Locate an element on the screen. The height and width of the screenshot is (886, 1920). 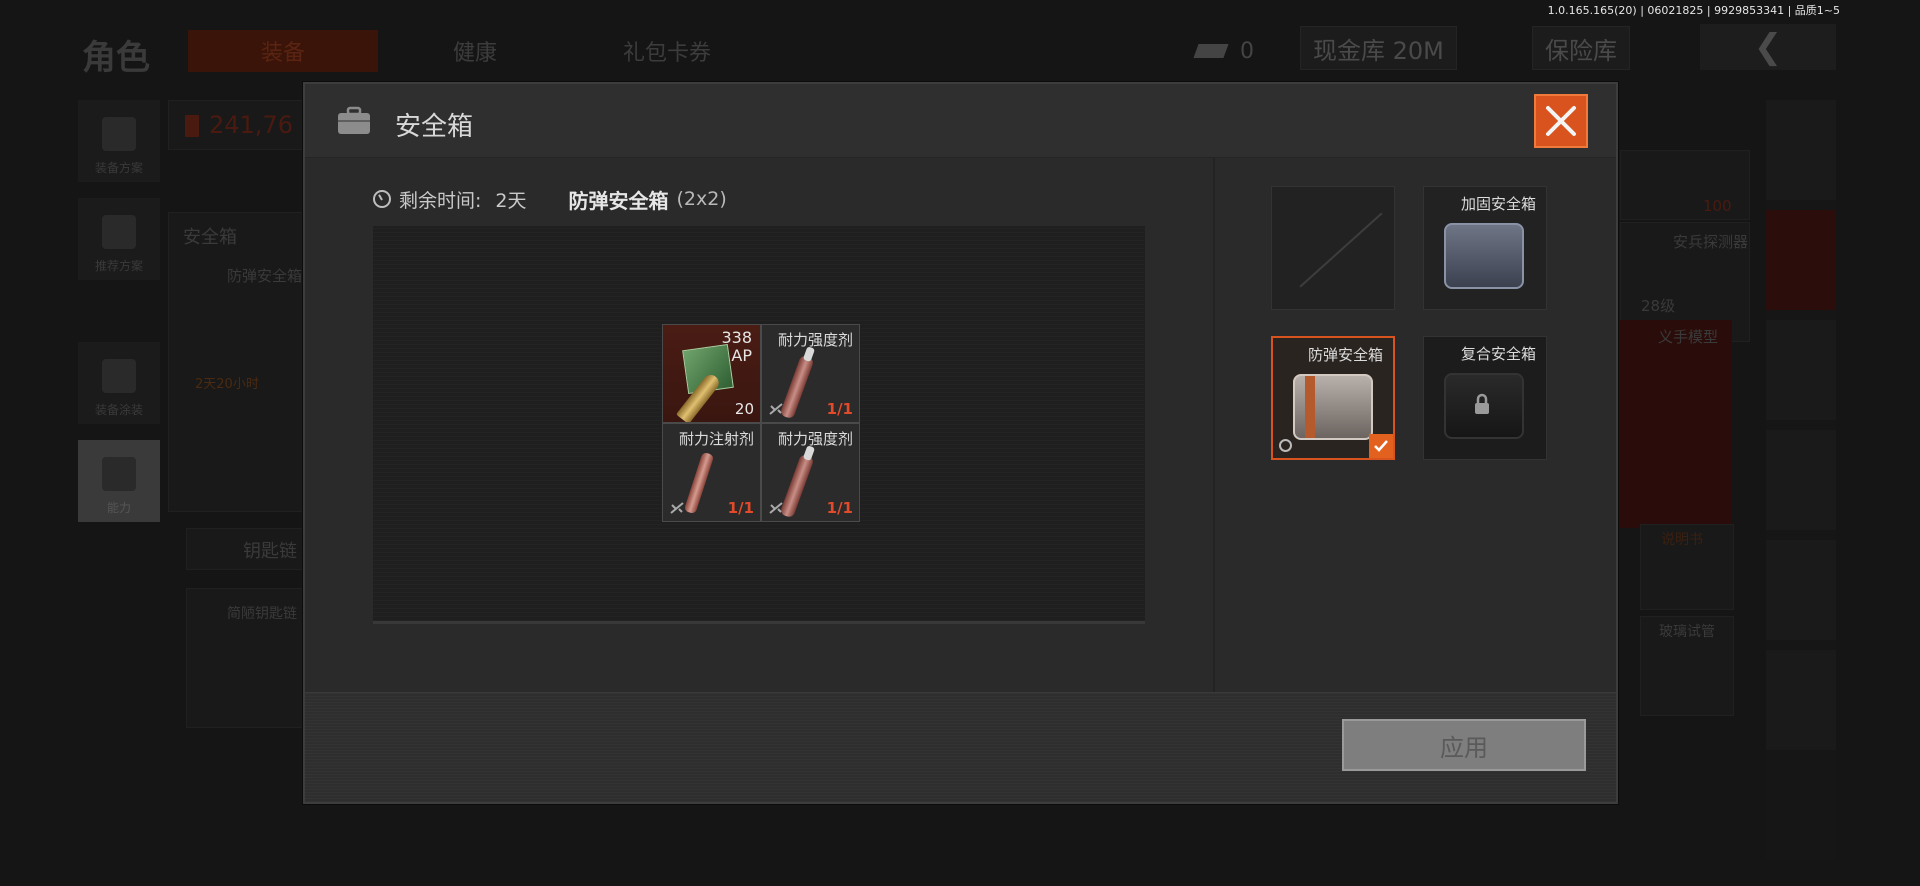
bg-ticket: 0 is located at coordinates (1223, 51).